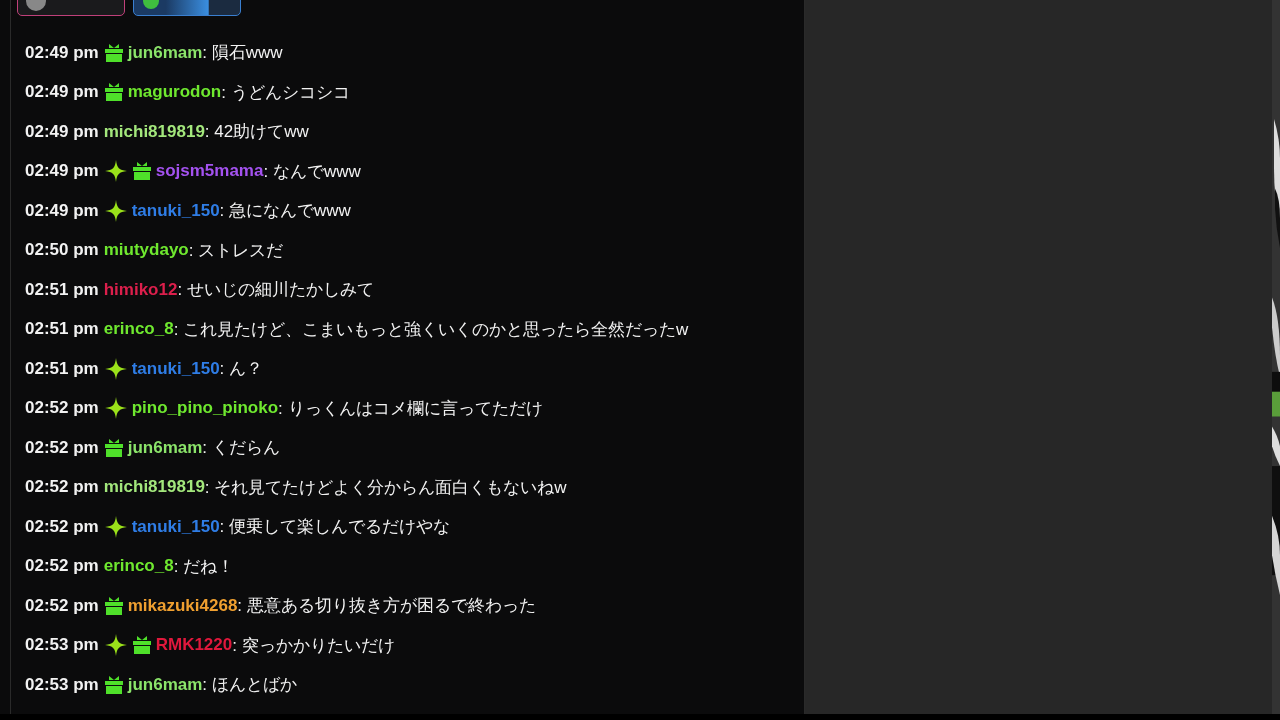  I want to click on username: mikazuki4268, so click(182, 605).